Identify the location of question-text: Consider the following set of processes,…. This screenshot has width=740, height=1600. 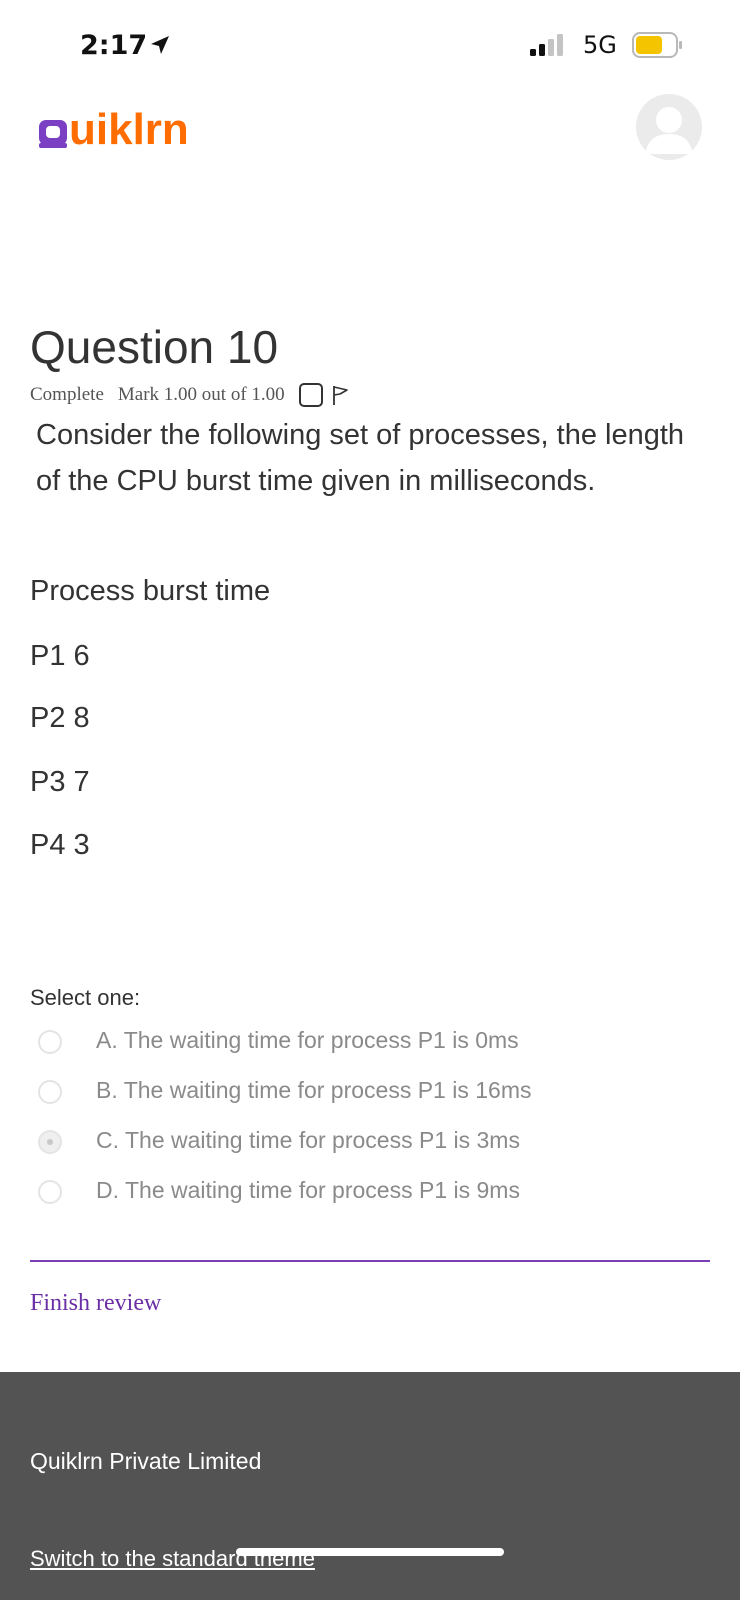
(370, 458).